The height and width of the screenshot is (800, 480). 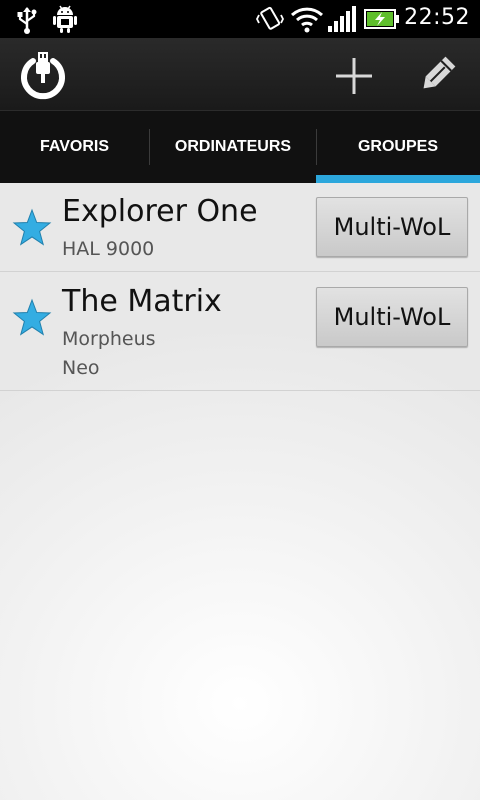 I want to click on action-bar, so click(x=240, y=74).